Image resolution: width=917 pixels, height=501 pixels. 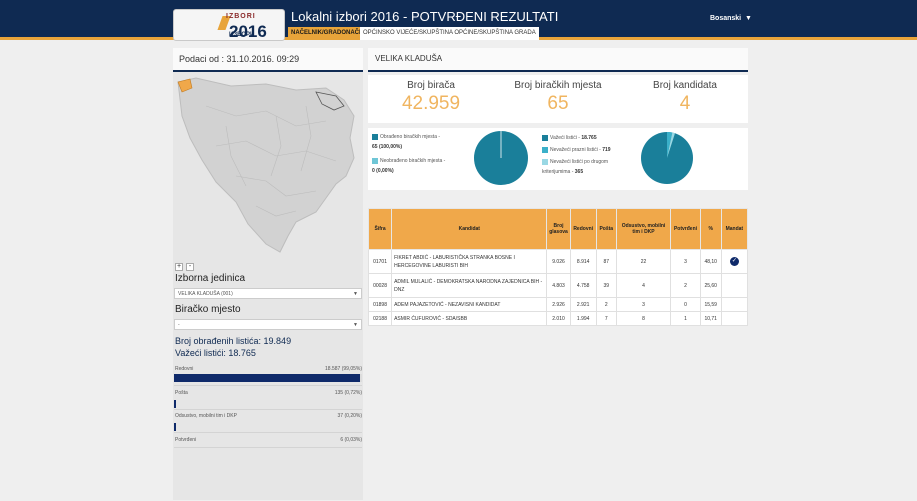 I want to click on logo-bottom-text: ИЗБОРИ, so click(x=242, y=35).